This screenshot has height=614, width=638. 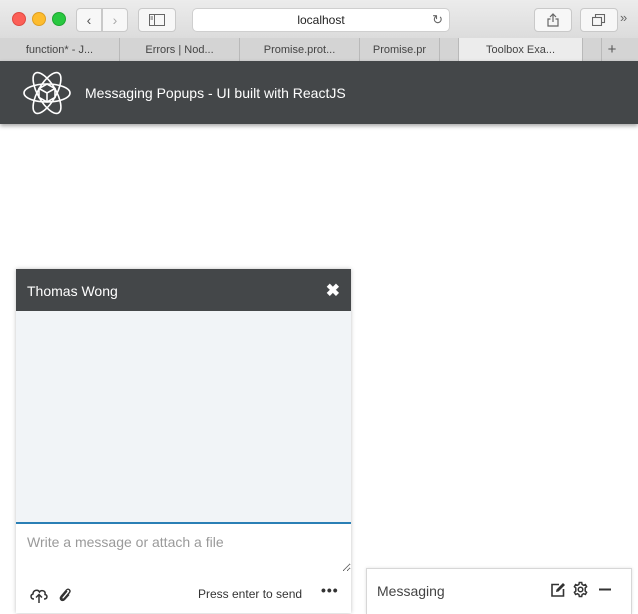 I want to click on chat-contact-name: Thomas Wong, so click(x=72, y=291).